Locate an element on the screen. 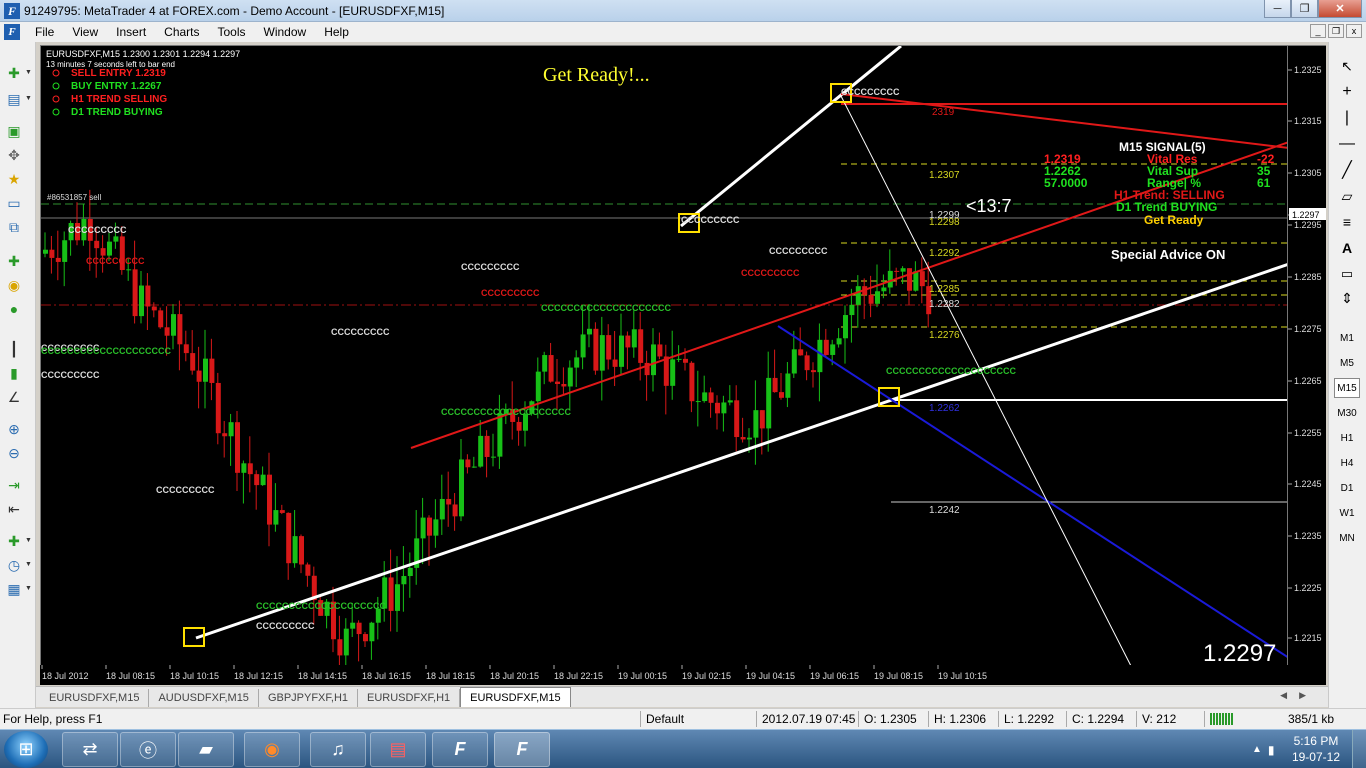 Image resolution: width=1366 pixels, height=768 pixels. indicators-icon: ✚ ▼ is located at coordinates (18, 541).